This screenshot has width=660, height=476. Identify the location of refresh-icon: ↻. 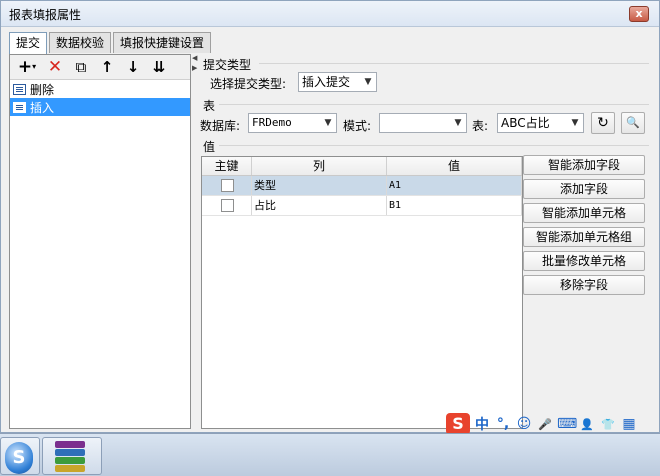
(603, 123).